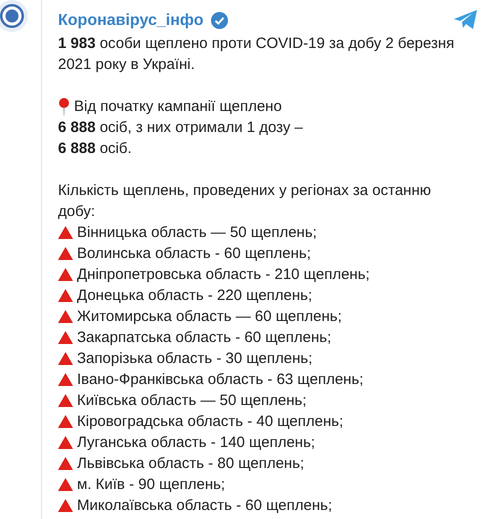 Image resolution: width=487 pixels, height=519 pixels. Describe the element at coordinates (151, 485) in the screenshot. I see `region-entry: м. Київ - 90 щеплень;` at that location.